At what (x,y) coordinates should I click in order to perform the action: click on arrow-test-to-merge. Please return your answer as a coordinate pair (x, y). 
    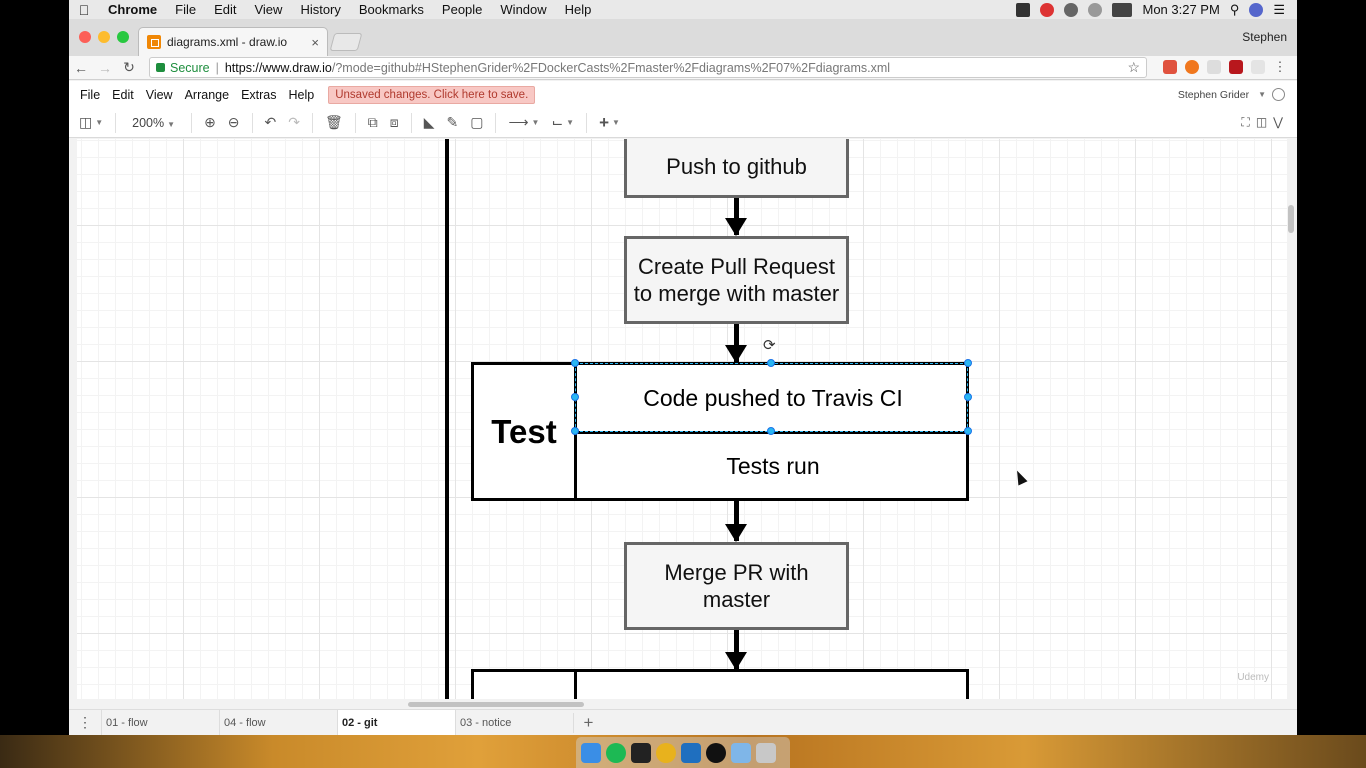
    Looking at the image, I should click on (736, 521).